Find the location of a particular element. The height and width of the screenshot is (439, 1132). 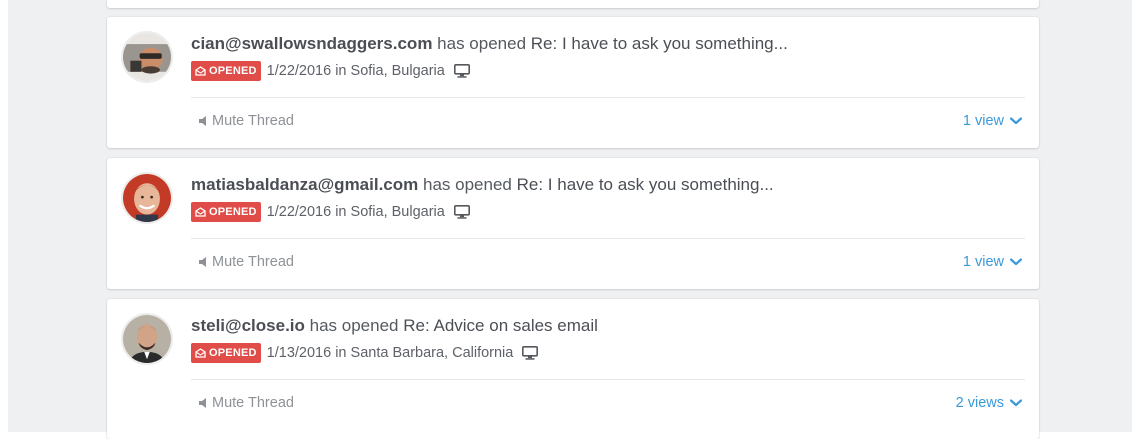

open-location: Santa Barbara, California is located at coordinates (432, 353).